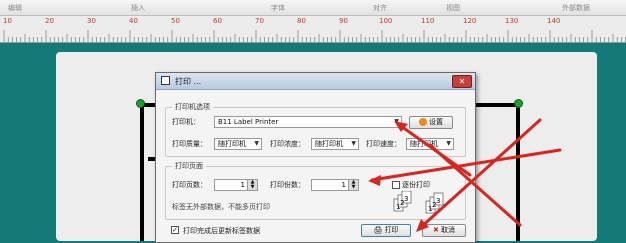 The image size is (626, 243). I want to click on arrowhead, so click(374, 180).